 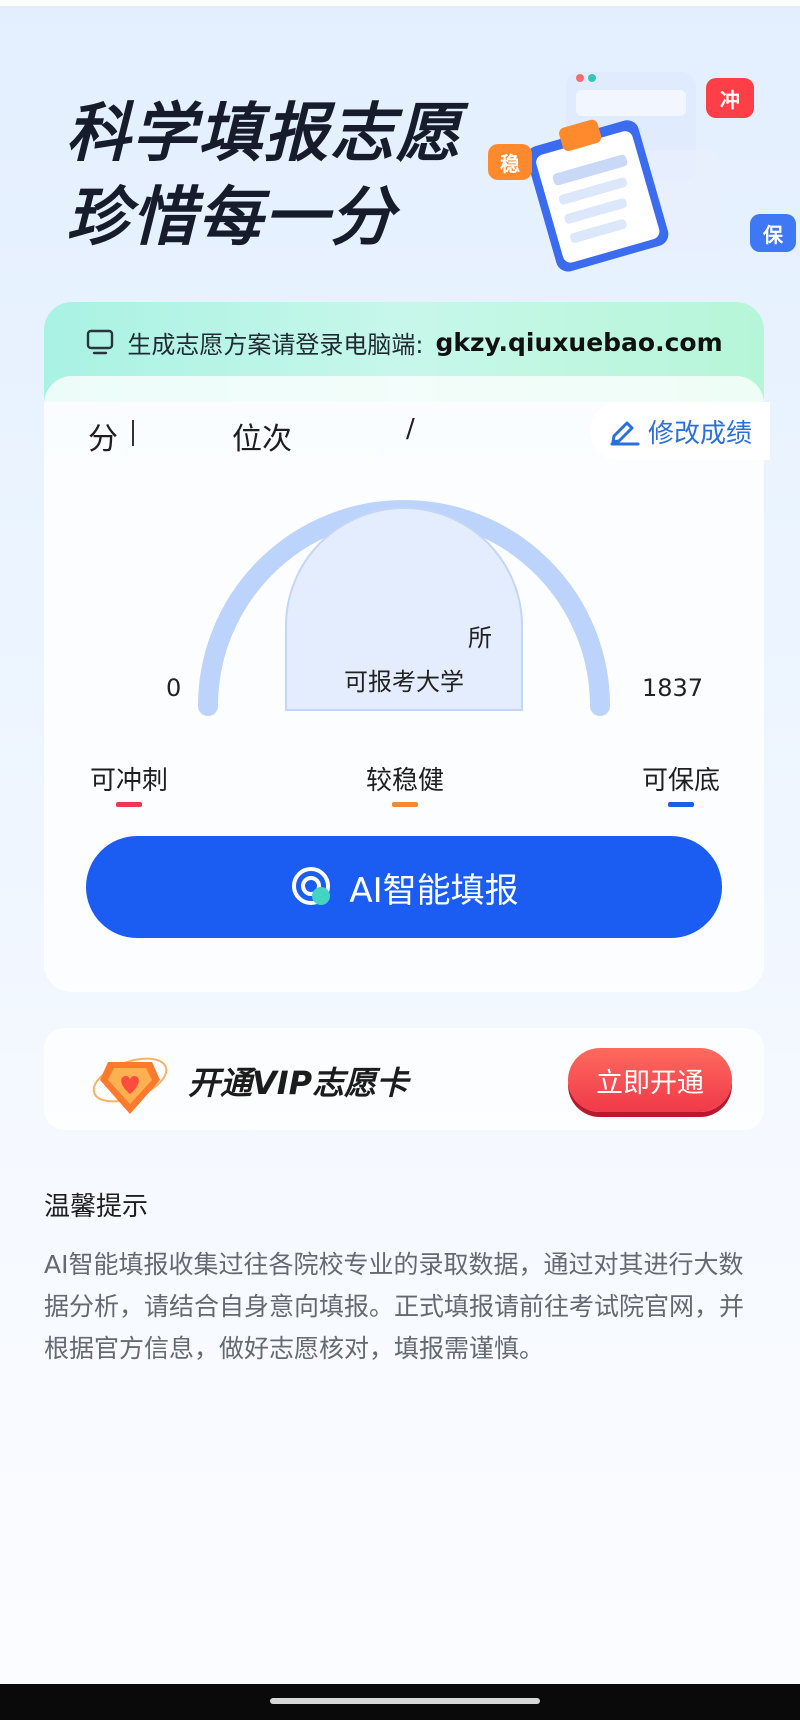 I want to click on tips-title: 温馨提示, so click(x=96, y=1207).